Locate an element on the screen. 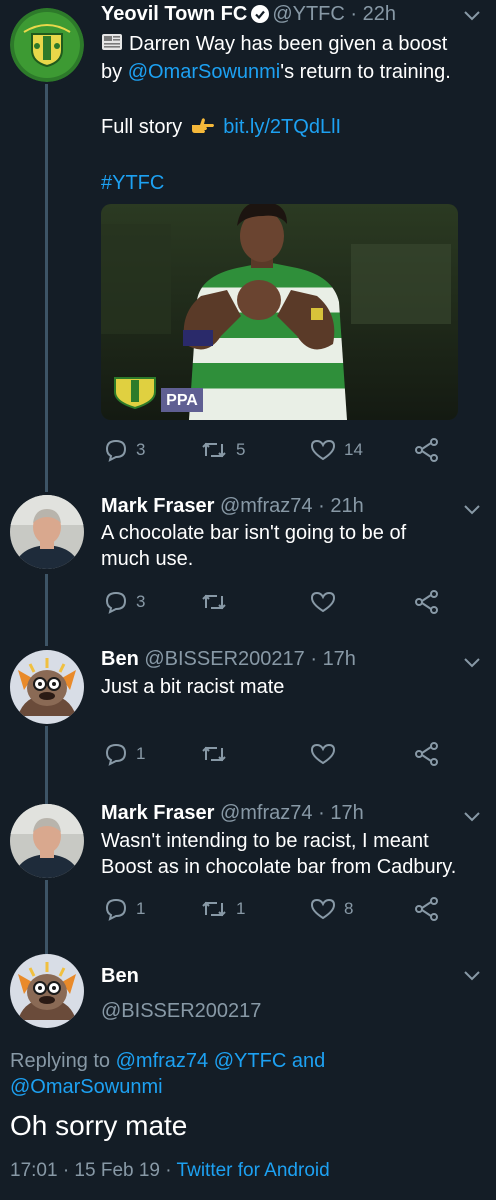 This screenshot has width=496, height=1200. share-icon is located at coordinates (426, 450).